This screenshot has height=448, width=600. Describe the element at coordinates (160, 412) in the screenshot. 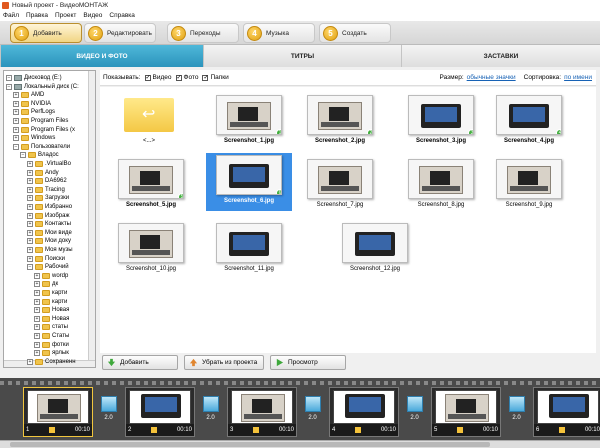

I see `storyboard-slot: 2 00:10` at that location.